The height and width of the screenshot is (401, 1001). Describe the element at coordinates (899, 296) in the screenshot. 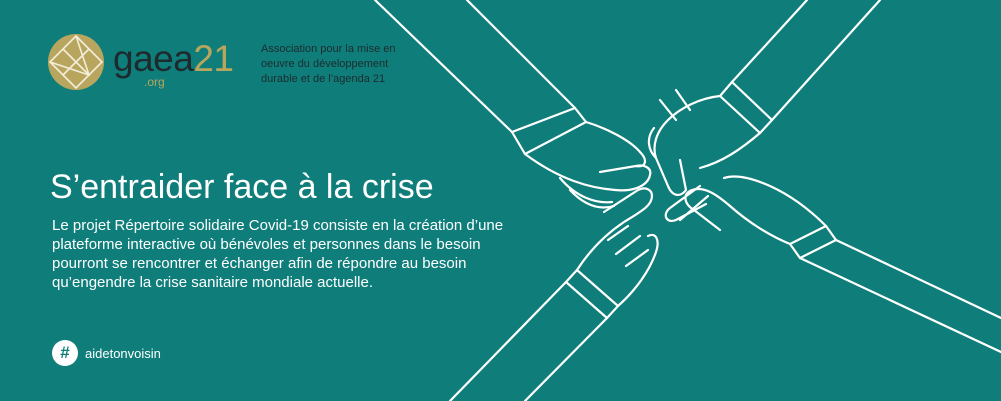

I see `bottom-right-sleeve-icon` at that location.